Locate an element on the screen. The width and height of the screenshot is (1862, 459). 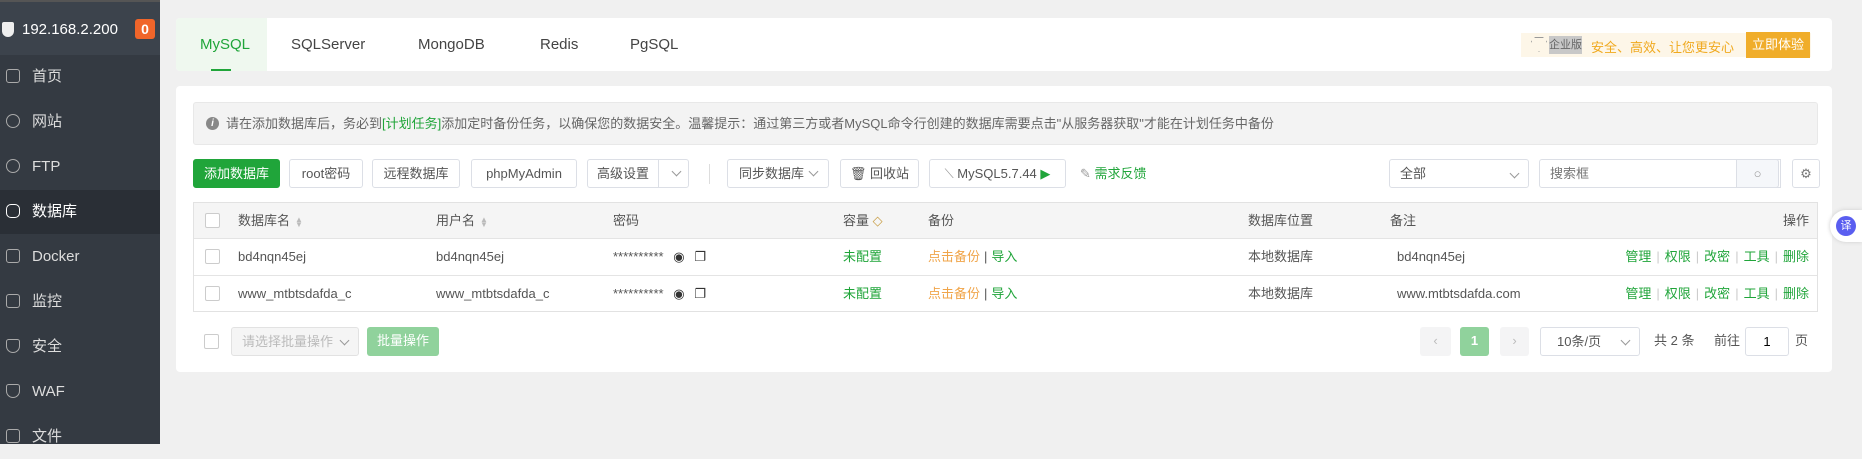
sidebar-item-label: 监控 is located at coordinates (47, 301).